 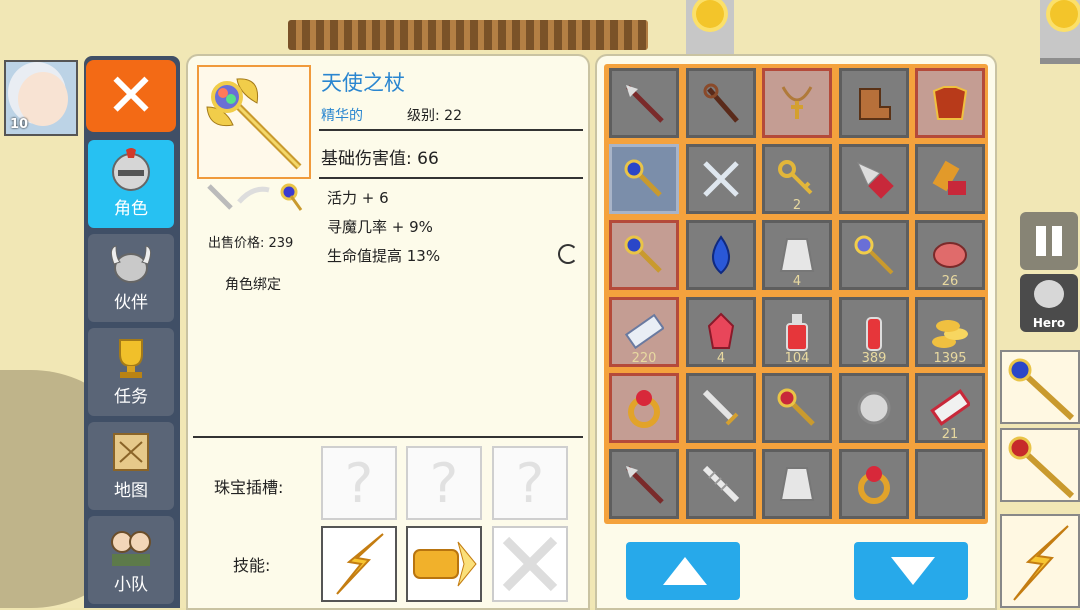 I want to click on sword-icon, so click(x=720, y=407).